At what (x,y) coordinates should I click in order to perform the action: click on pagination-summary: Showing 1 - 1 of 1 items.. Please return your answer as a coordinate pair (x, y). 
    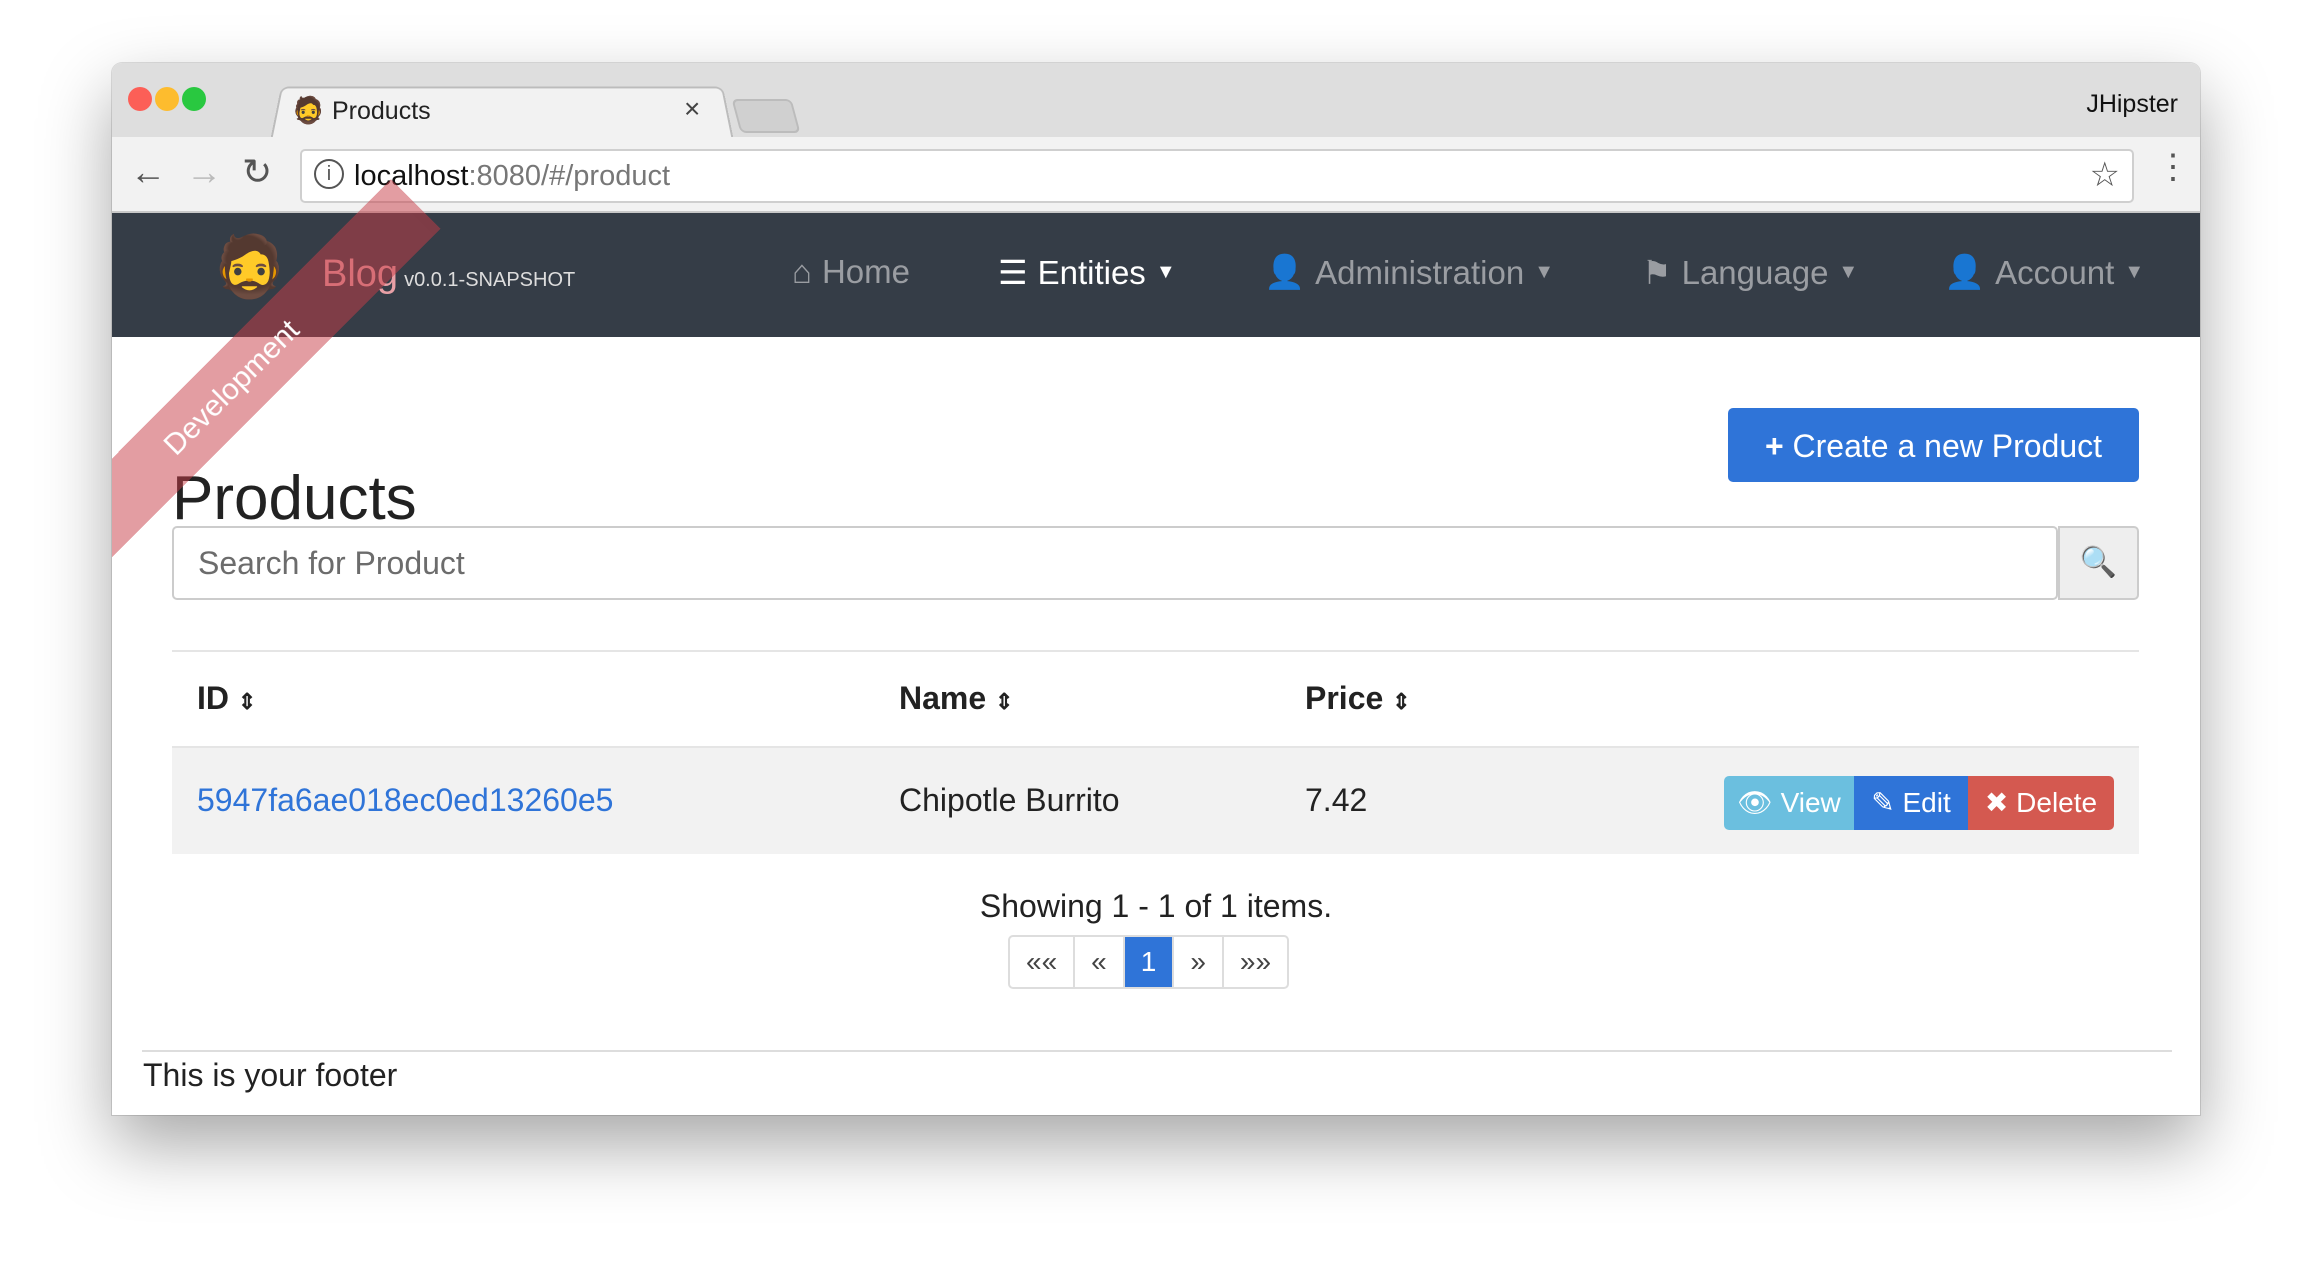
    Looking at the image, I should click on (1156, 906).